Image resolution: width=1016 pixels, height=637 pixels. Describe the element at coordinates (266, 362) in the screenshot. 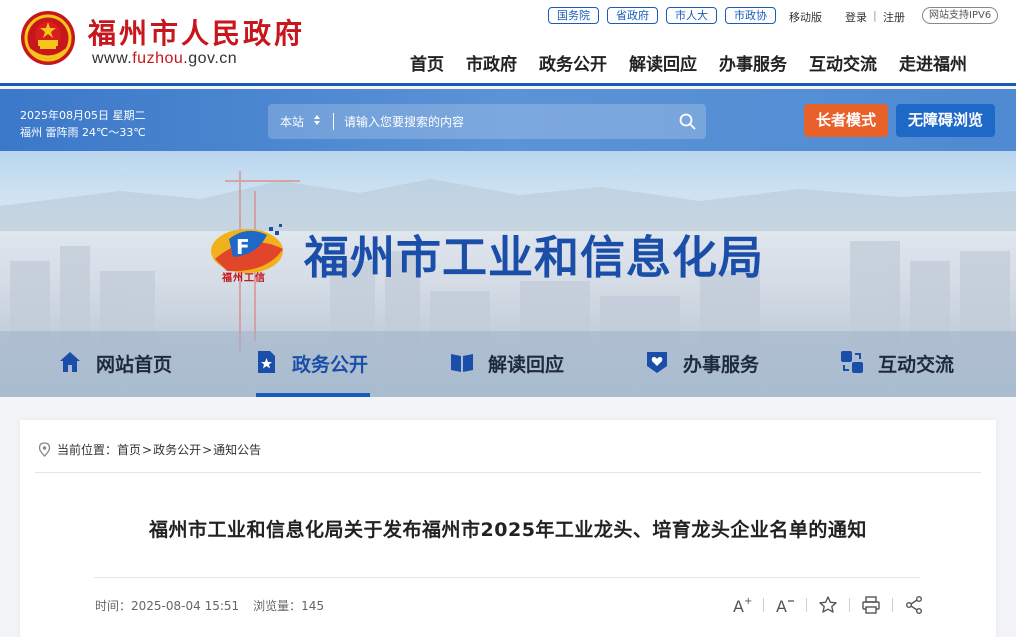

I see `document-star-icon` at that location.